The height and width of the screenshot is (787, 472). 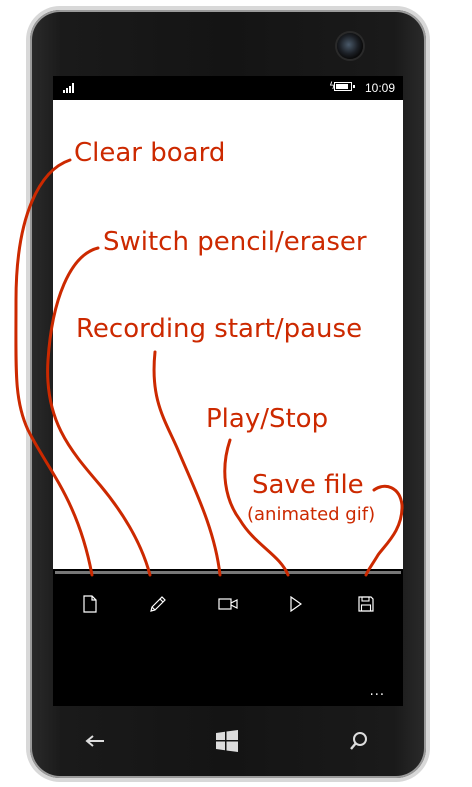 I want to click on pencil-icon, so click(x=158, y=604).